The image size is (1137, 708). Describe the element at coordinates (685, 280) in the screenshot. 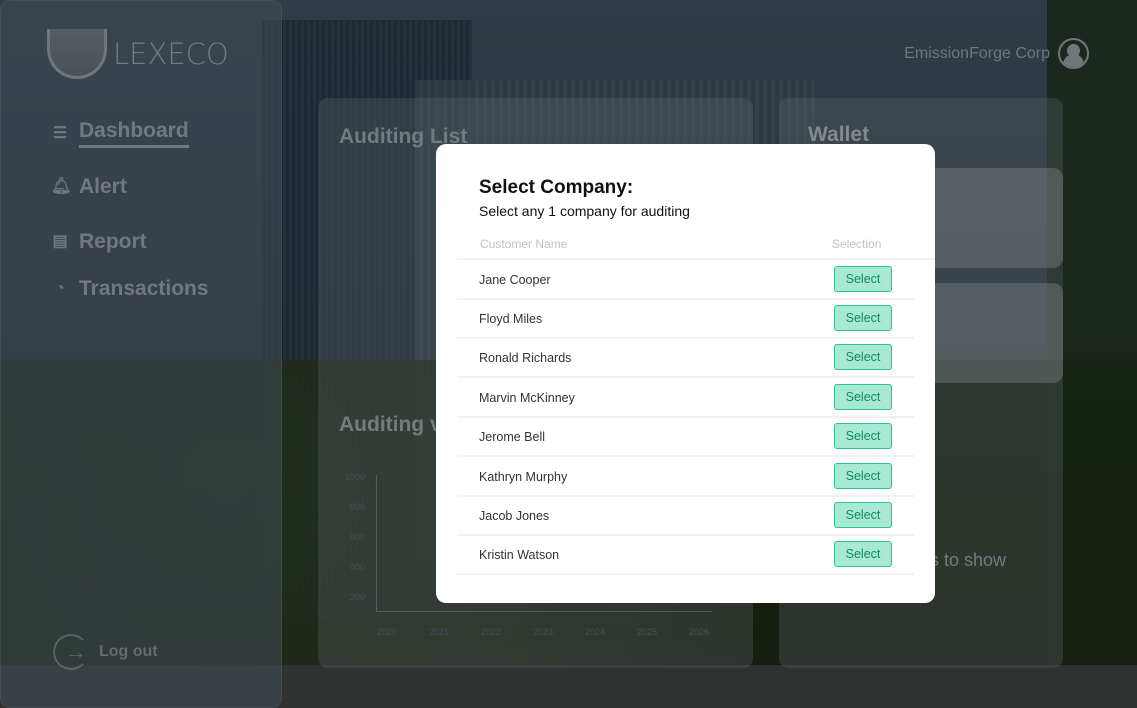

I see `table-row: Jane Cooper Select` at that location.